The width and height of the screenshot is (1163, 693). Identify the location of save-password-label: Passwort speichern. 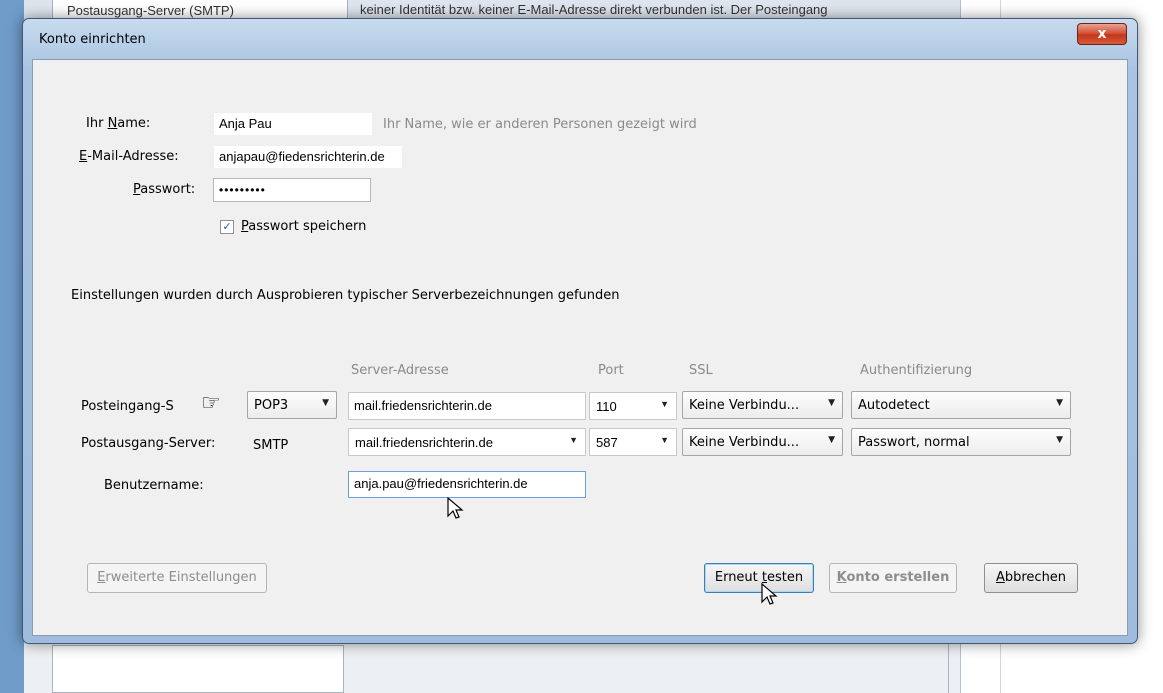
(303, 226).